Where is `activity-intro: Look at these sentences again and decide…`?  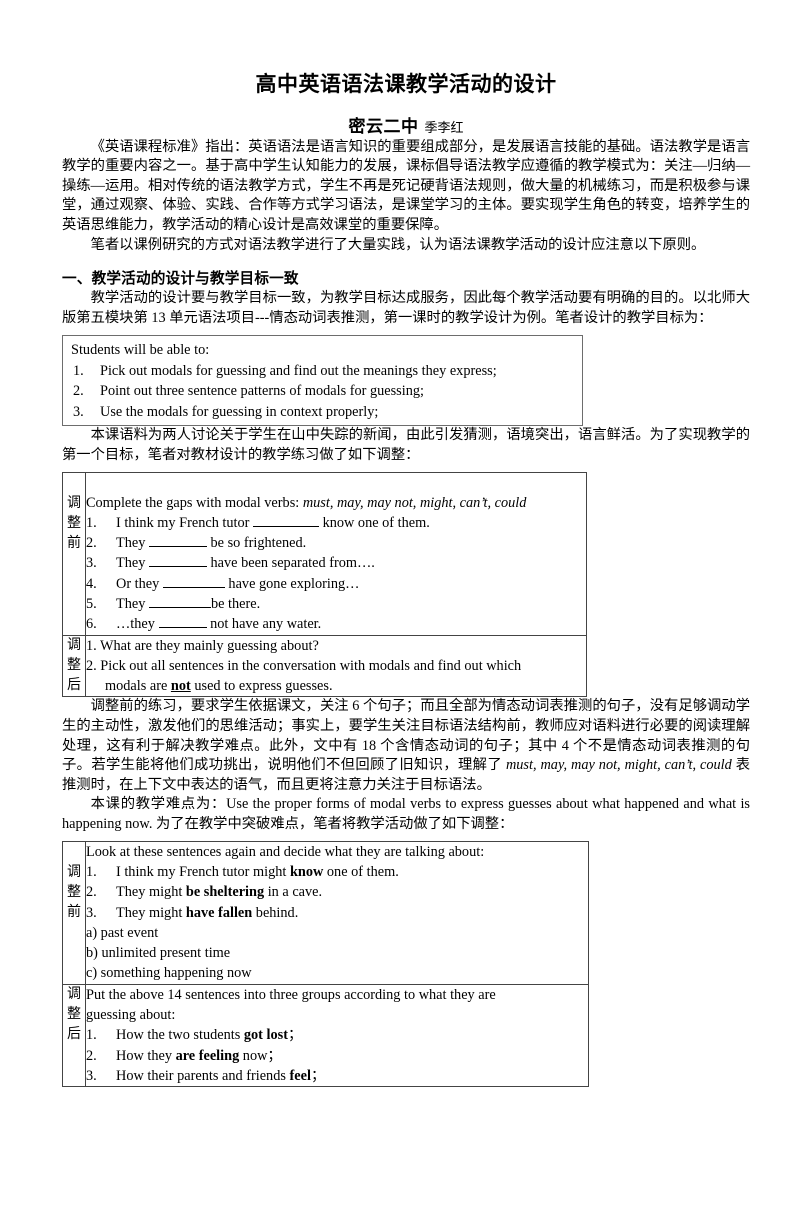 activity-intro: Look at these sentences again and decide… is located at coordinates (285, 851).